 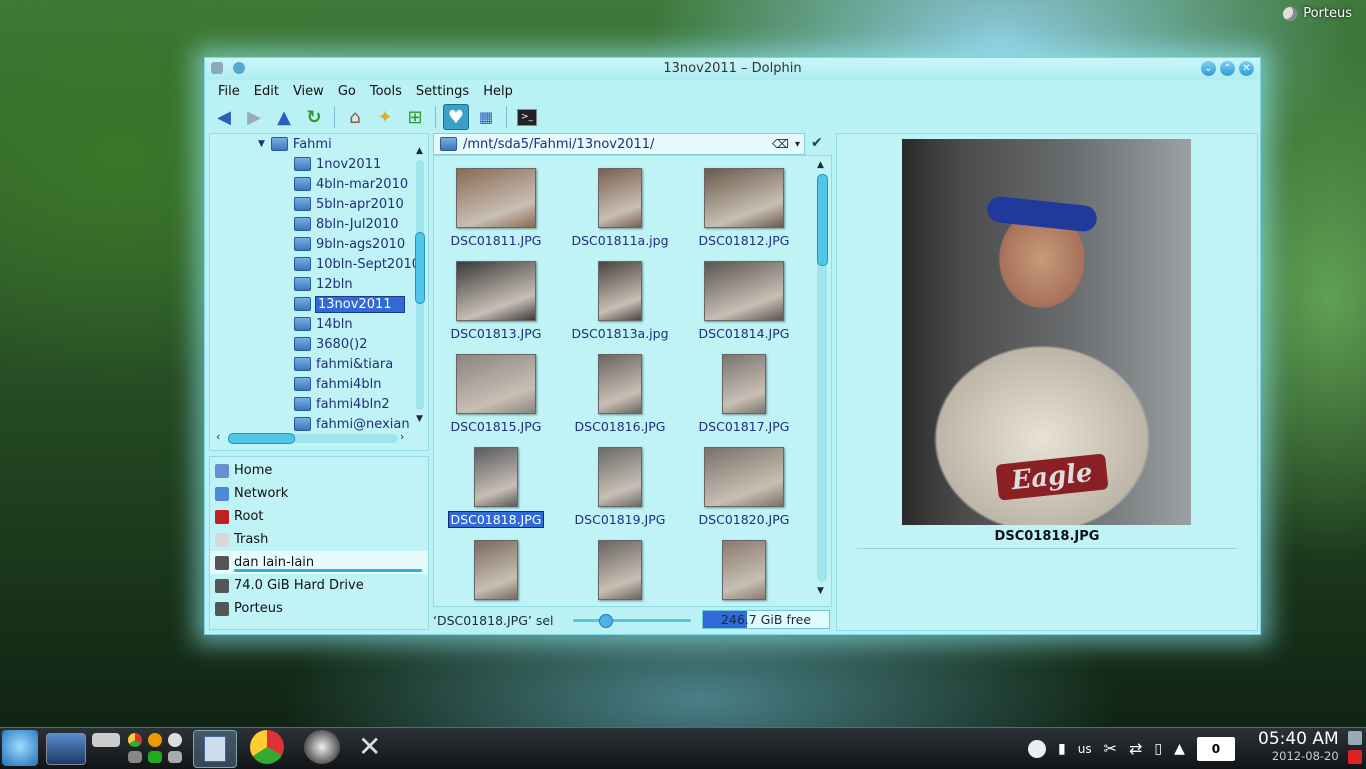 I want to click on tree-item: 5bln-apr2010, so click(x=319, y=204).